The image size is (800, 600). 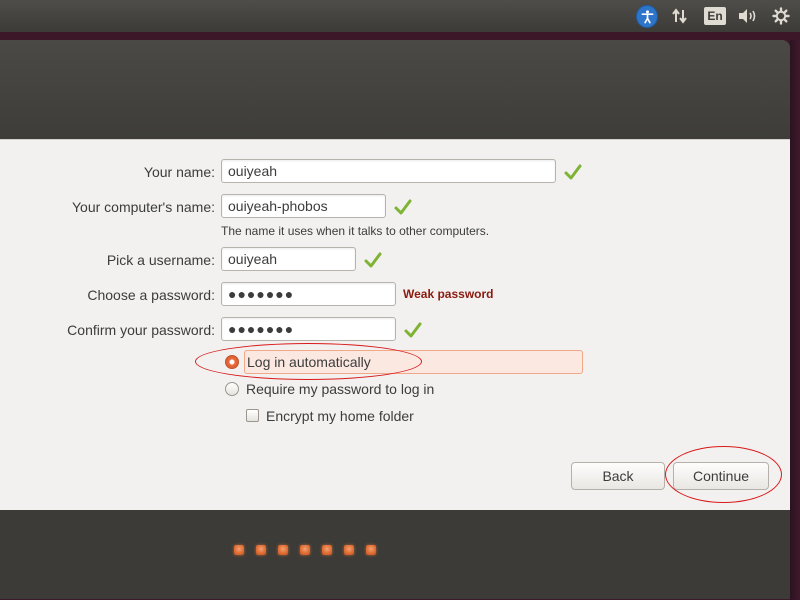 I want to click on password-label: Choose a password:, so click(x=151, y=295).